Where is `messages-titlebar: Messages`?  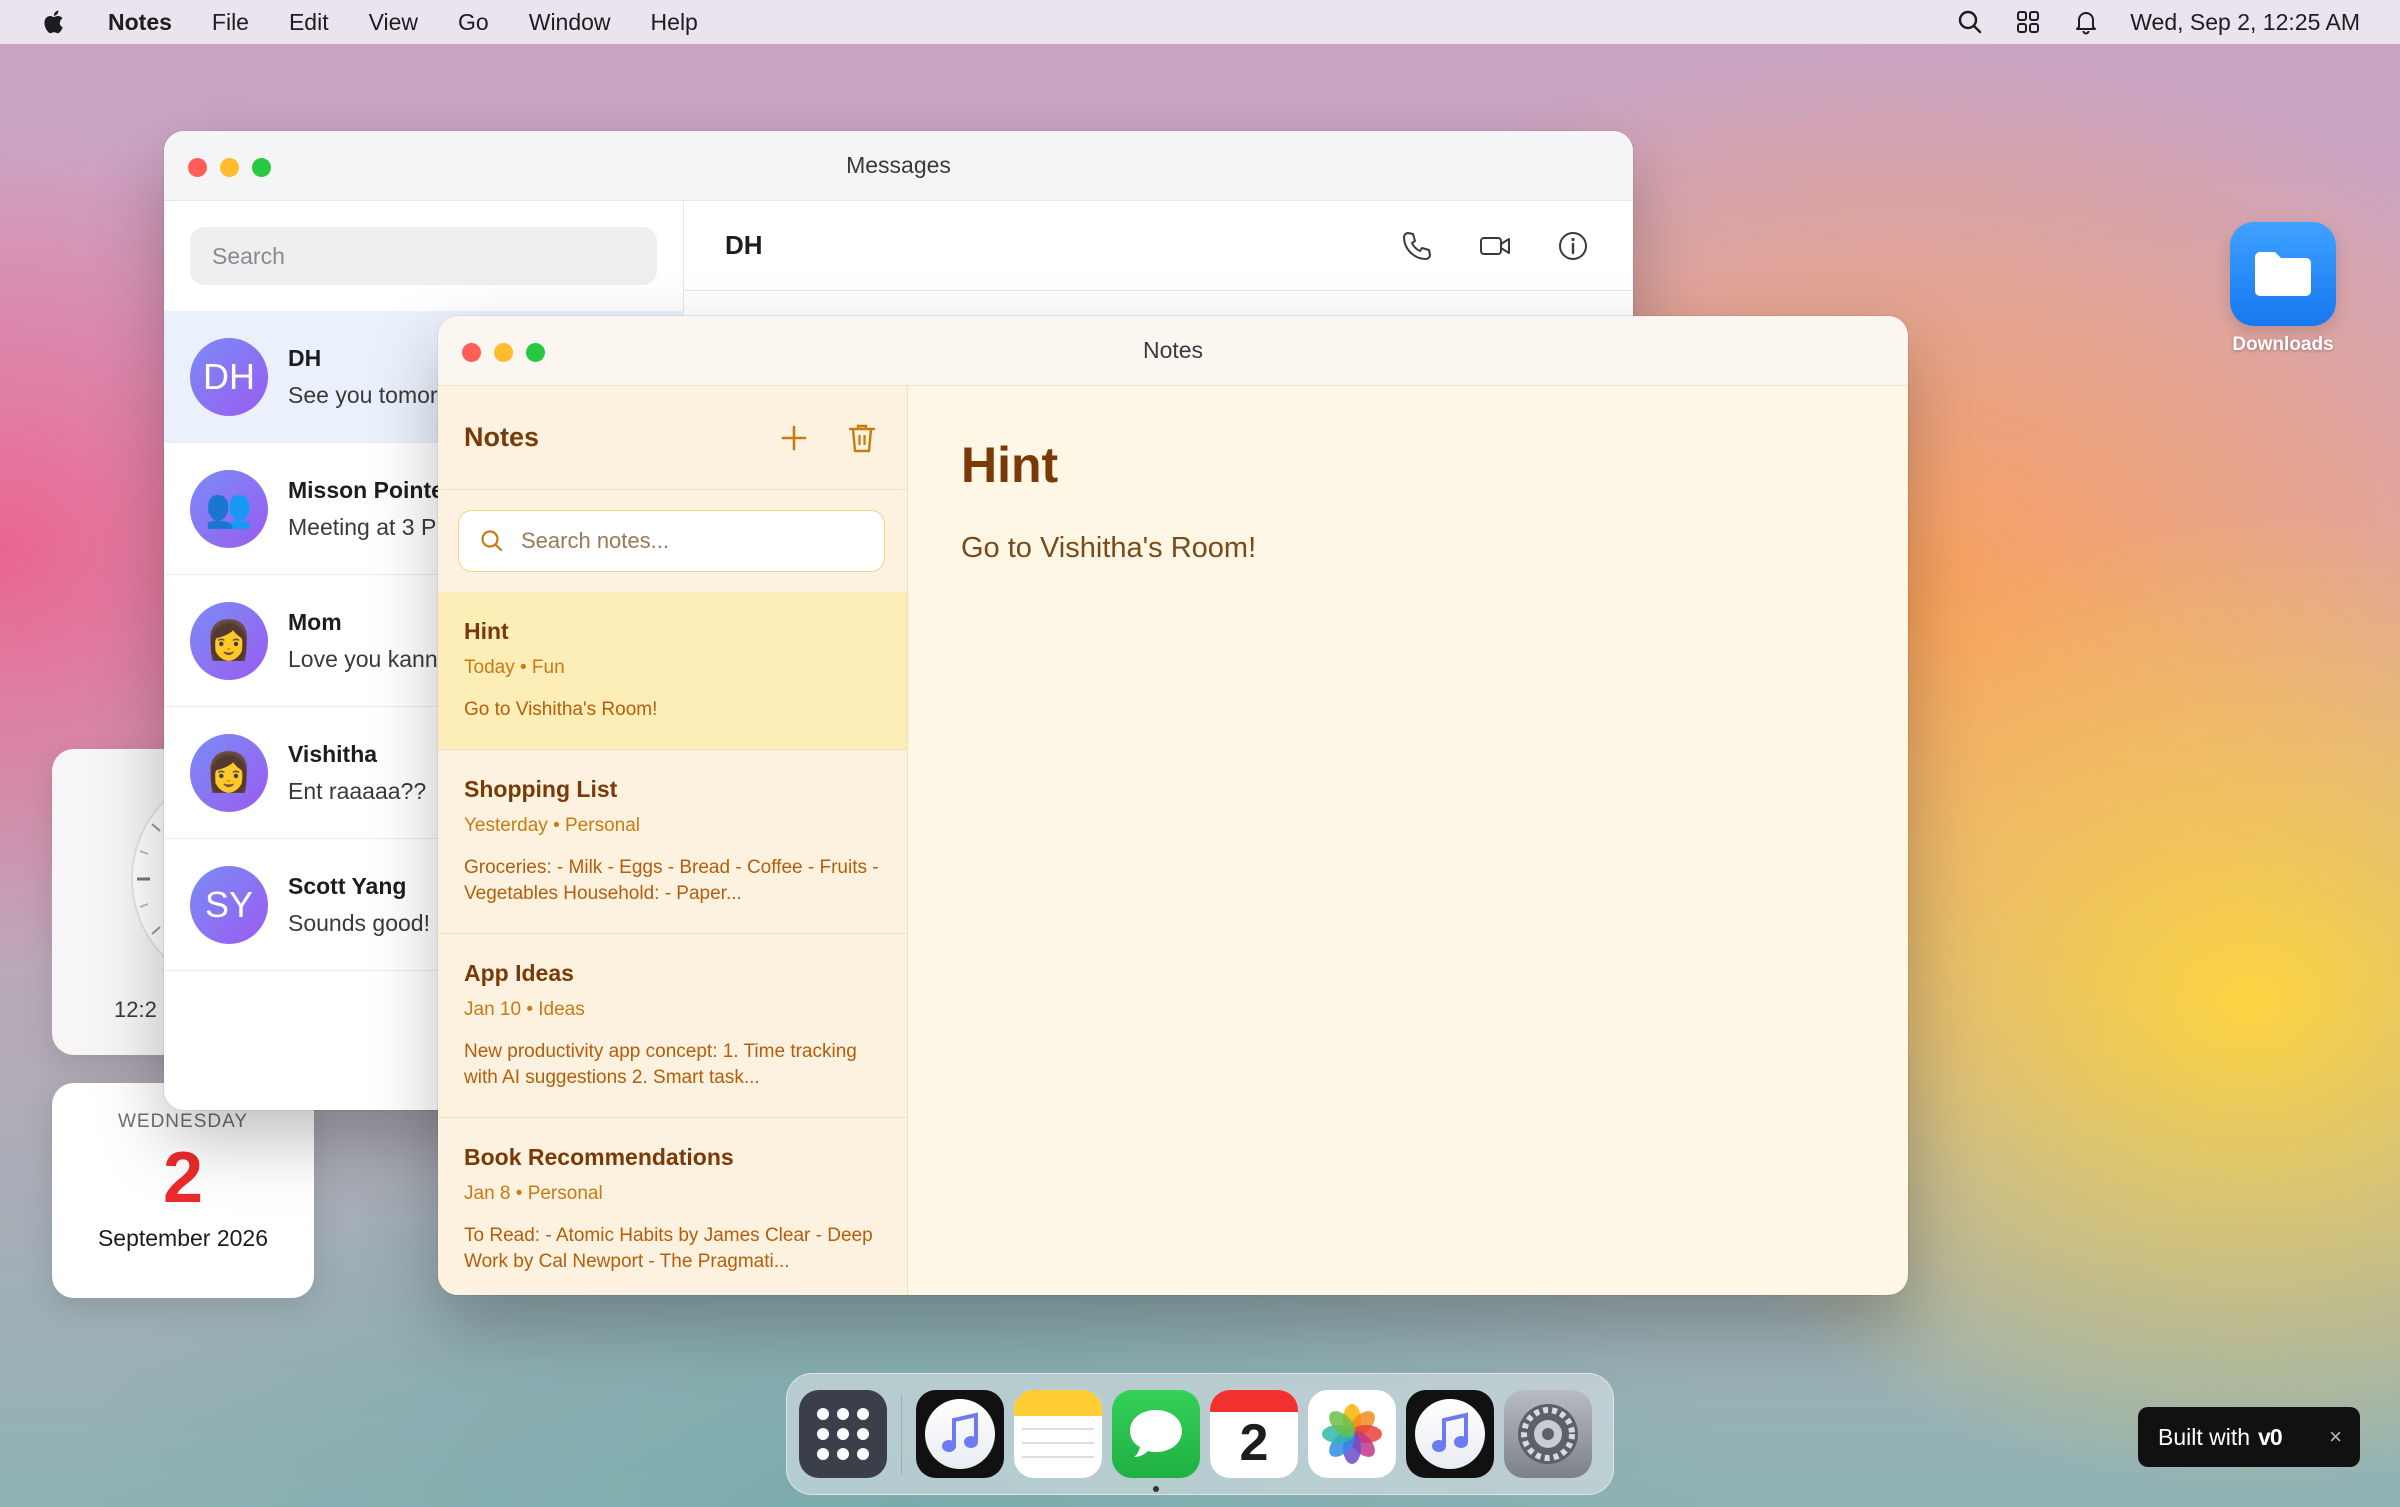
messages-titlebar: Messages is located at coordinates (898, 166).